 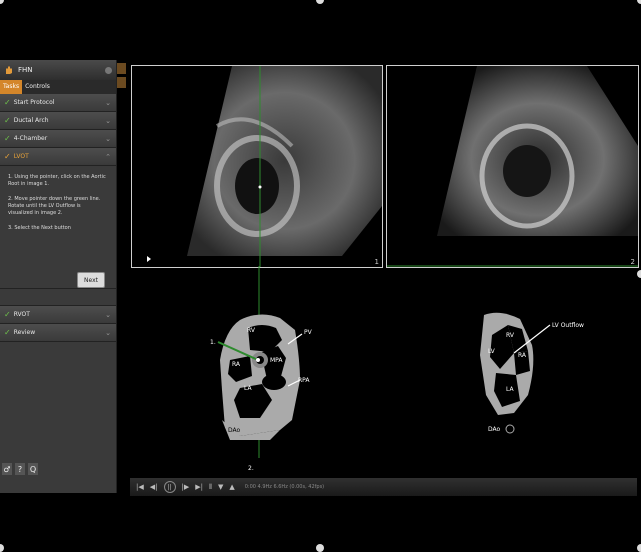 What do you see at coordinates (210, 487) in the screenshot?
I see `split-button: ⫴` at bounding box center [210, 487].